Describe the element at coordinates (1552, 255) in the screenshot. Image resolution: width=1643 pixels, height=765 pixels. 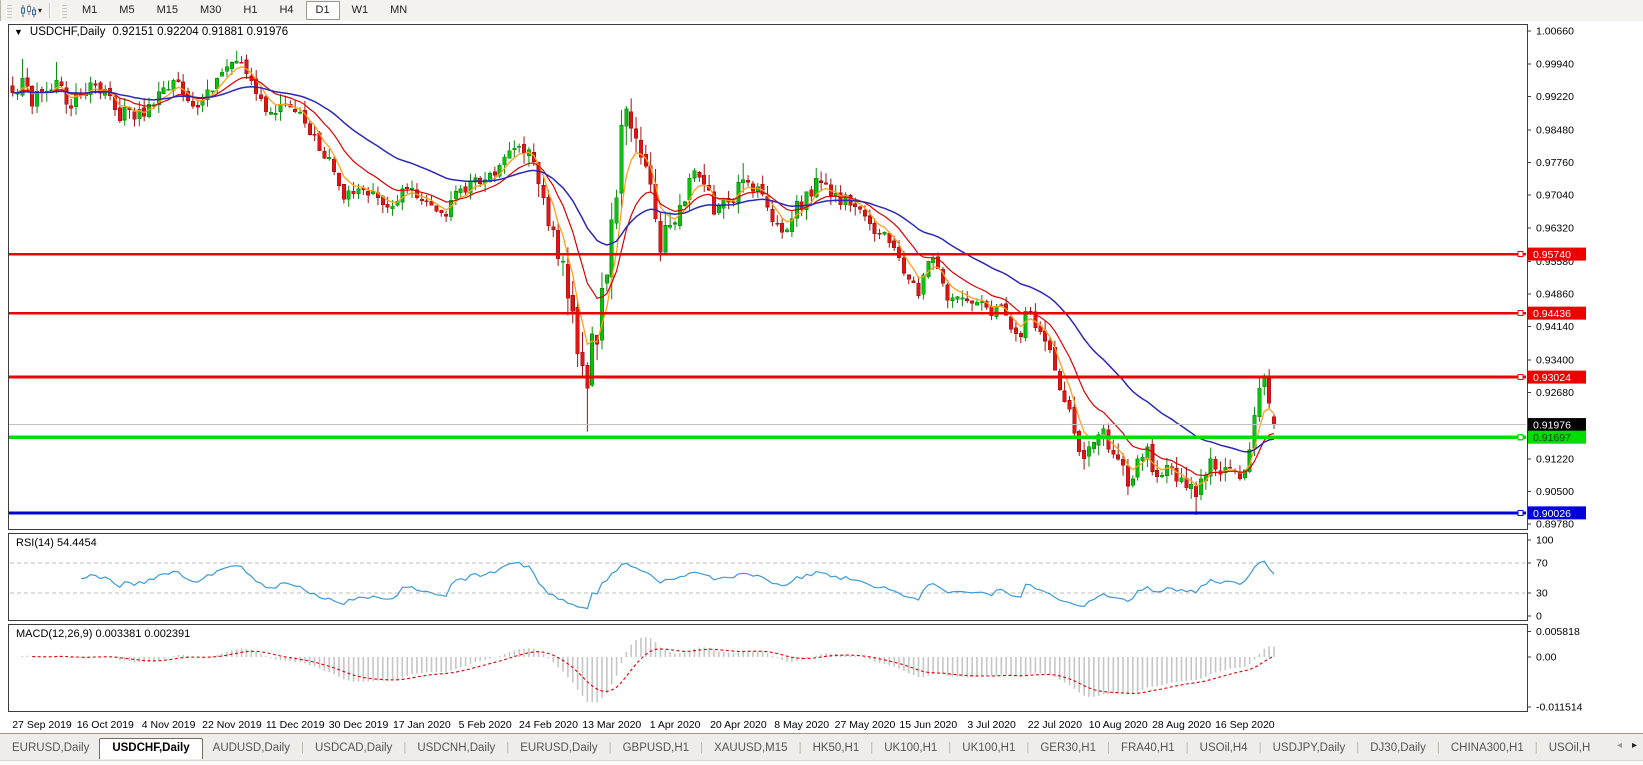
I see `svg-text: 0.95740` at that location.